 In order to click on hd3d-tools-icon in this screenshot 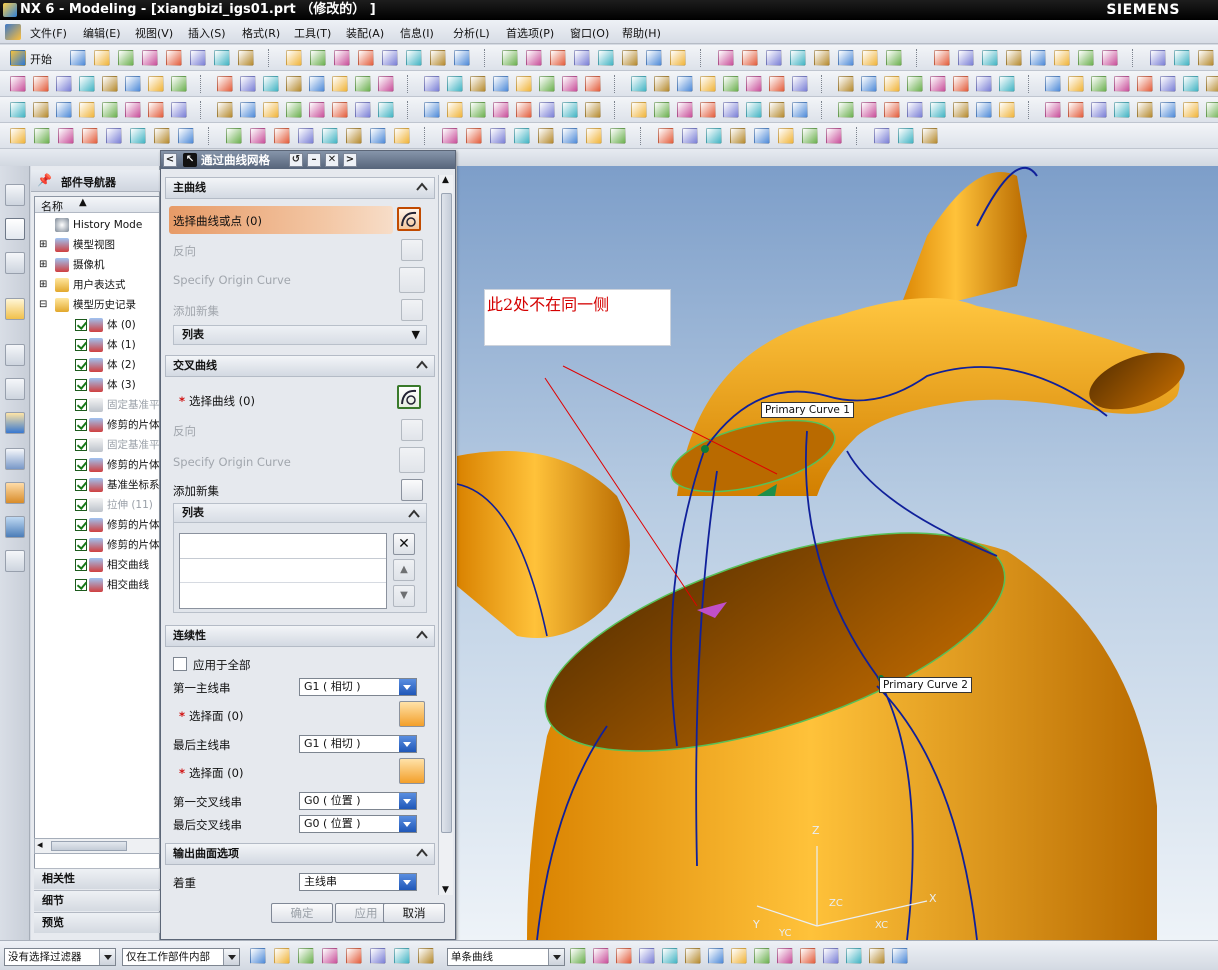, I will do `click(15, 309)`.